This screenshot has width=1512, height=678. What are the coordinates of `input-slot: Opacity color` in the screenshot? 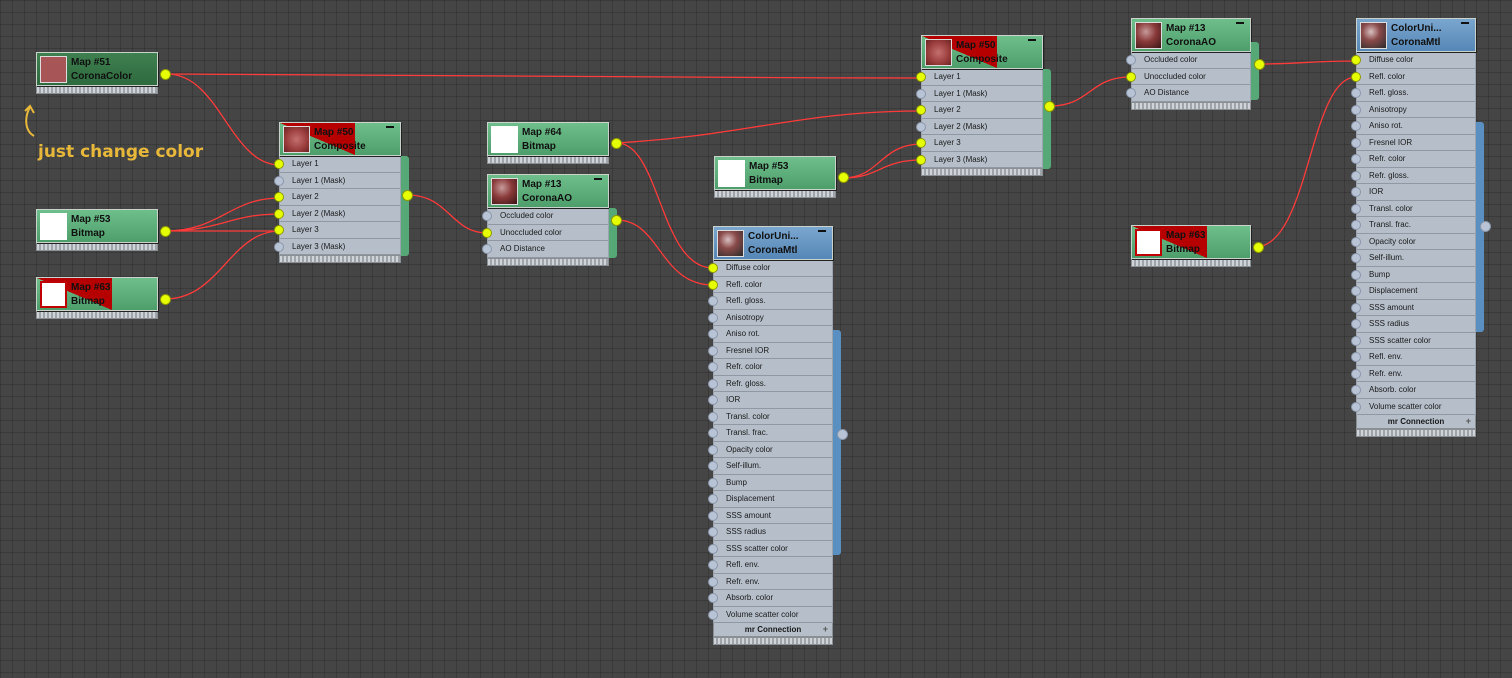 It's located at (1413, 242).